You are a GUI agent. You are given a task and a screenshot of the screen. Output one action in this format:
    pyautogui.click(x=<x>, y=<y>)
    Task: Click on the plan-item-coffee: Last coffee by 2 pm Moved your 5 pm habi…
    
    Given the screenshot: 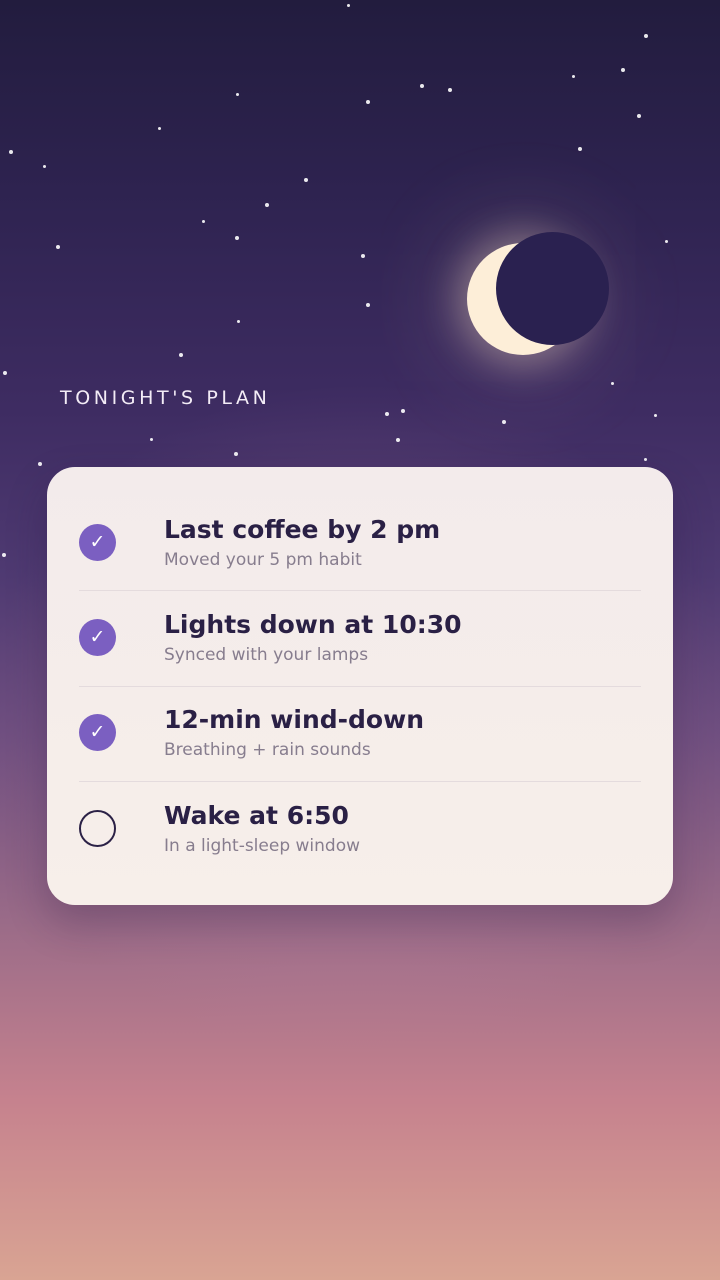 What is the action you would take?
    pyautogui.click(x=360, y=518)
    